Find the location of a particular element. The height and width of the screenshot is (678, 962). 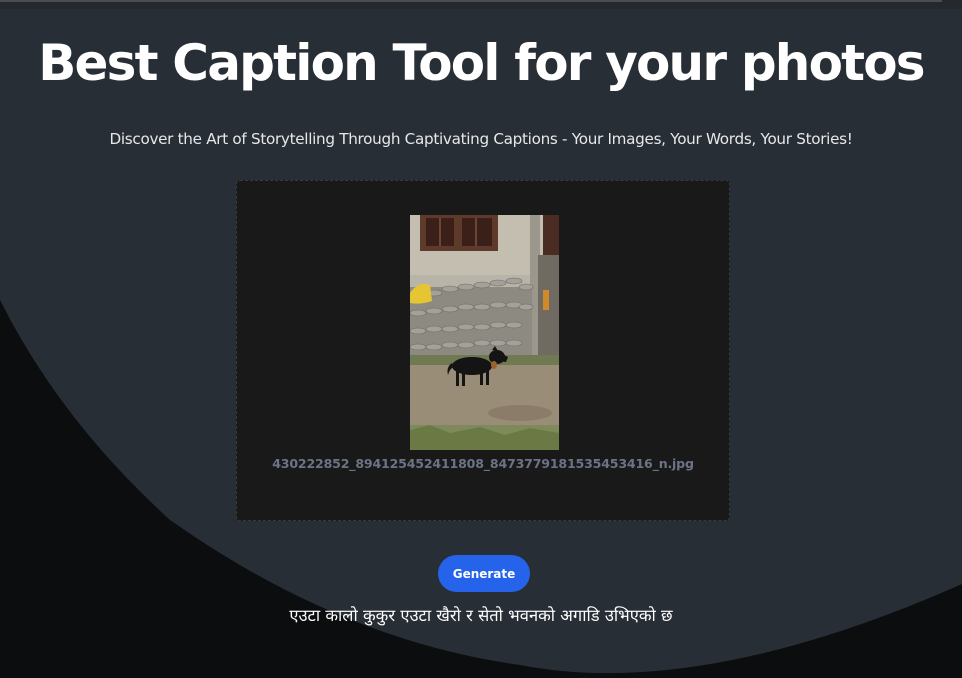

generate-button: Generate is located at coordinates (484, 573).